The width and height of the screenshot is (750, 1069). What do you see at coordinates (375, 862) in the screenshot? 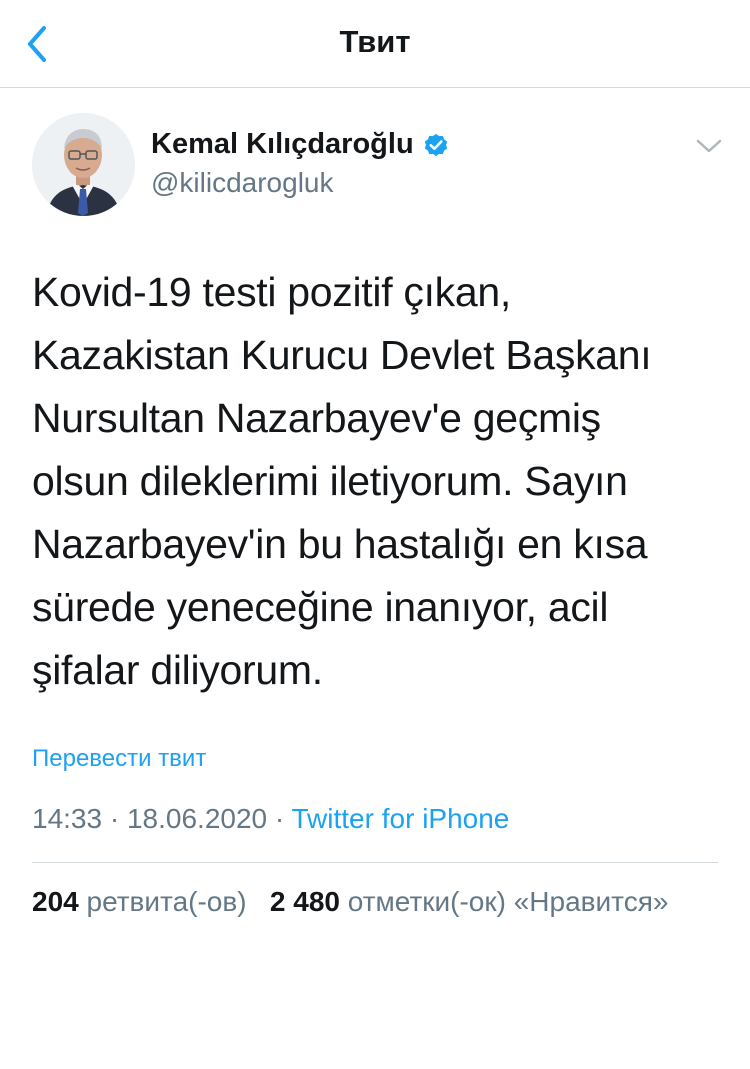
I see `divider` at bounding box center [375, 862].